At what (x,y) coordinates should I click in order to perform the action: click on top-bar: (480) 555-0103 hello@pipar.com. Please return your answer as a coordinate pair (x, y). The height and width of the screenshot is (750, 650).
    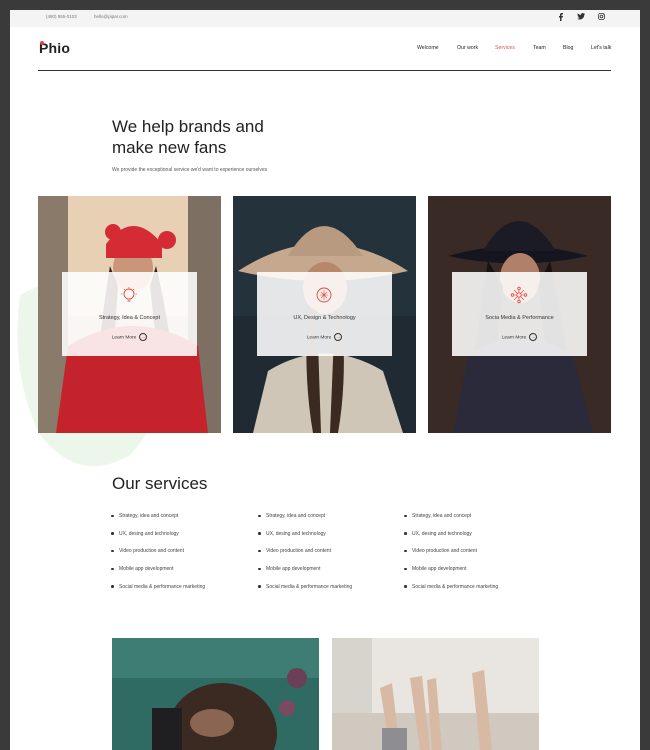
    Looking at the image, I should click on (325, 18).